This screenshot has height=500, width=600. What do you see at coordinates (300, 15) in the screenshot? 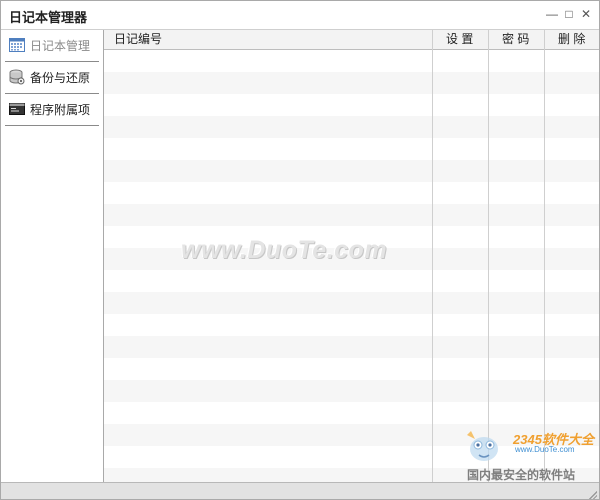
I see `title-bar: 日记本管理器 — □ ✕` at bounding box center [300, 15].